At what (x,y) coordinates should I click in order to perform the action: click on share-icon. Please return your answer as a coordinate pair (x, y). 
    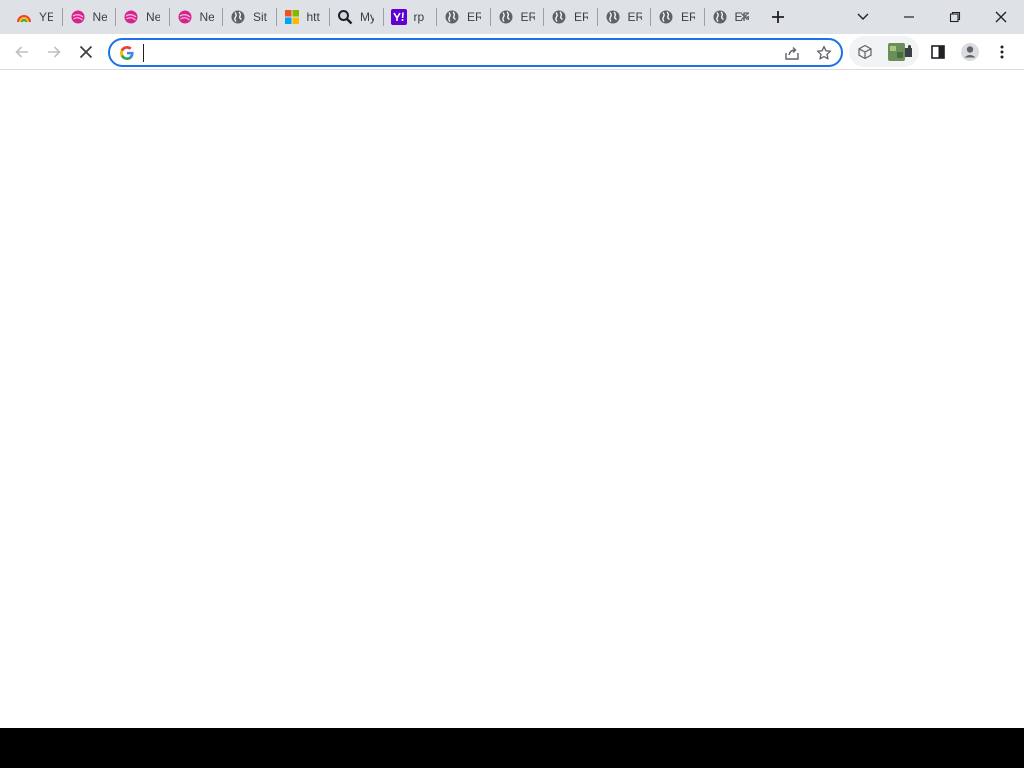
    Looking at the image, I should click on (792, 53).